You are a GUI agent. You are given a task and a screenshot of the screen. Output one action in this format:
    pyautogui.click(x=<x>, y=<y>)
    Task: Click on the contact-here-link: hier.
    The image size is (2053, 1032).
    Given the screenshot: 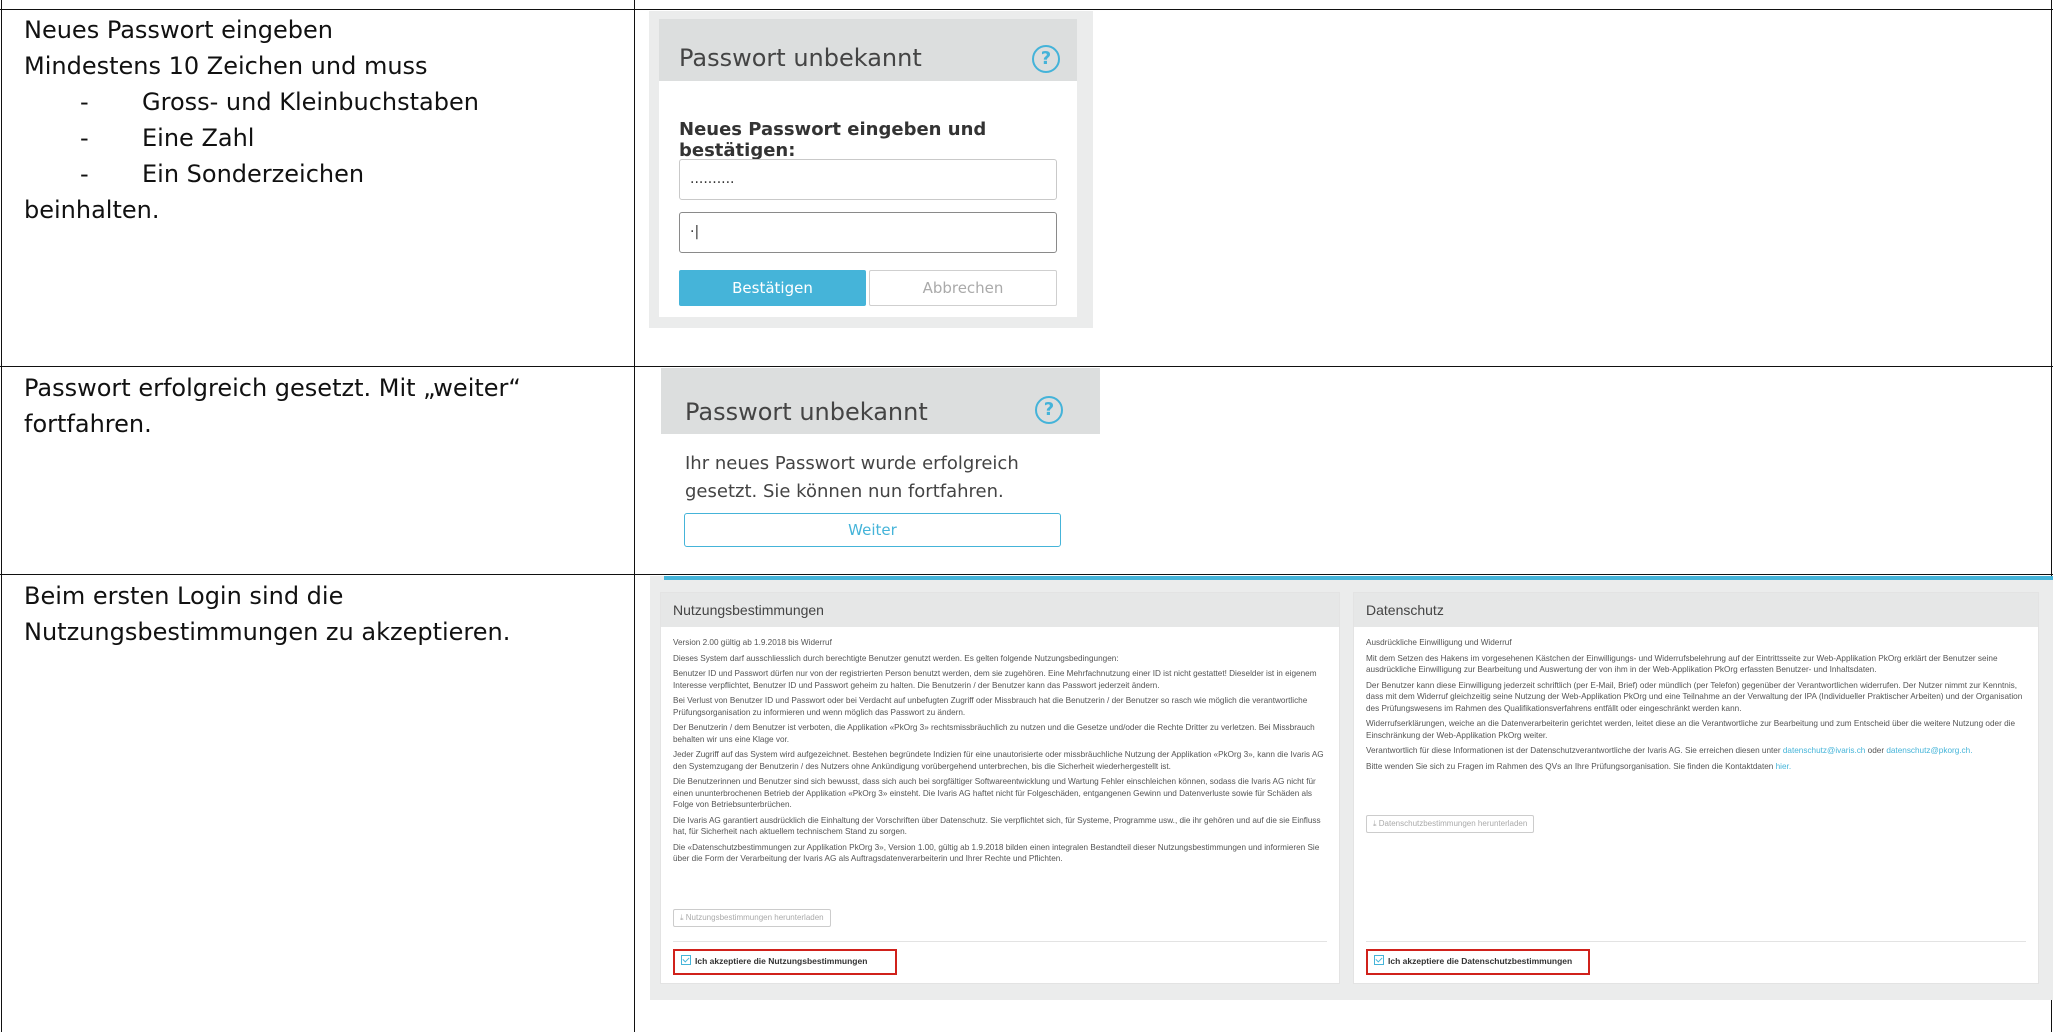 What is the action you would take?
    pyautogui.click(x=1783, y=766)
    